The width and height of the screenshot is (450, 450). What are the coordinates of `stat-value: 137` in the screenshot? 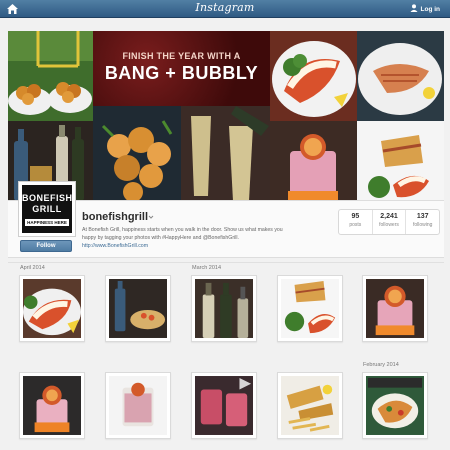 It's located at (422, 216).